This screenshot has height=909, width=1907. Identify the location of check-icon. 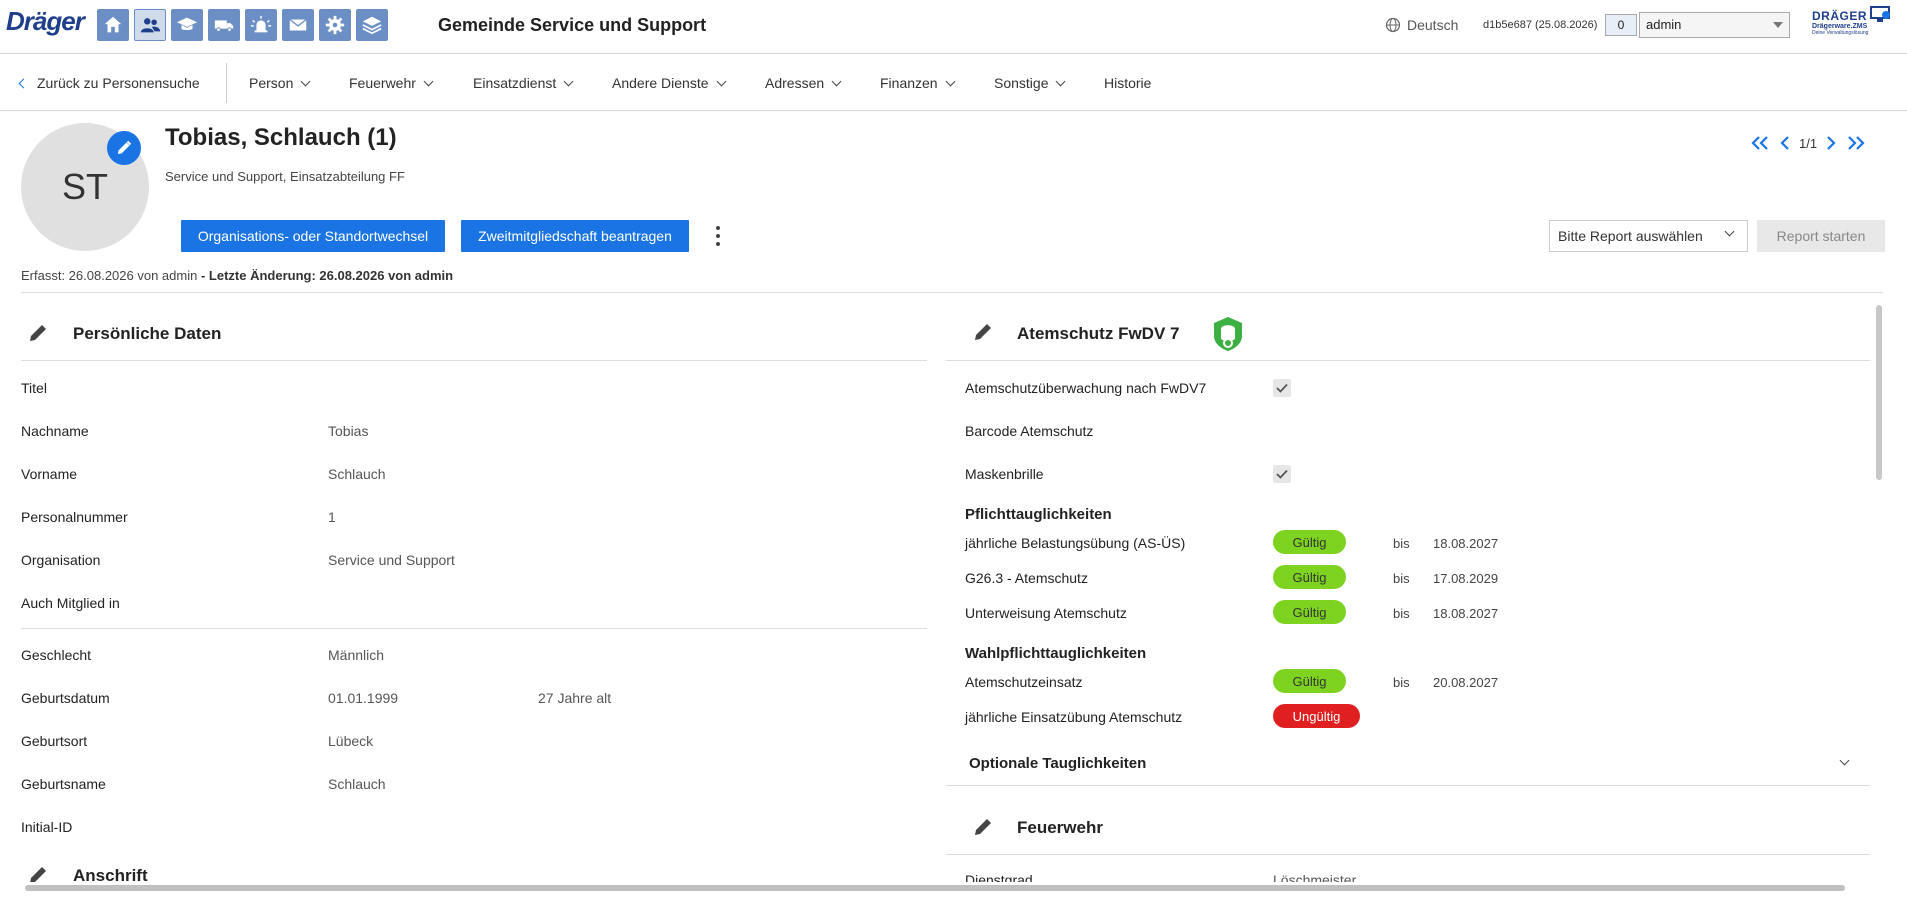
(1282, 474).